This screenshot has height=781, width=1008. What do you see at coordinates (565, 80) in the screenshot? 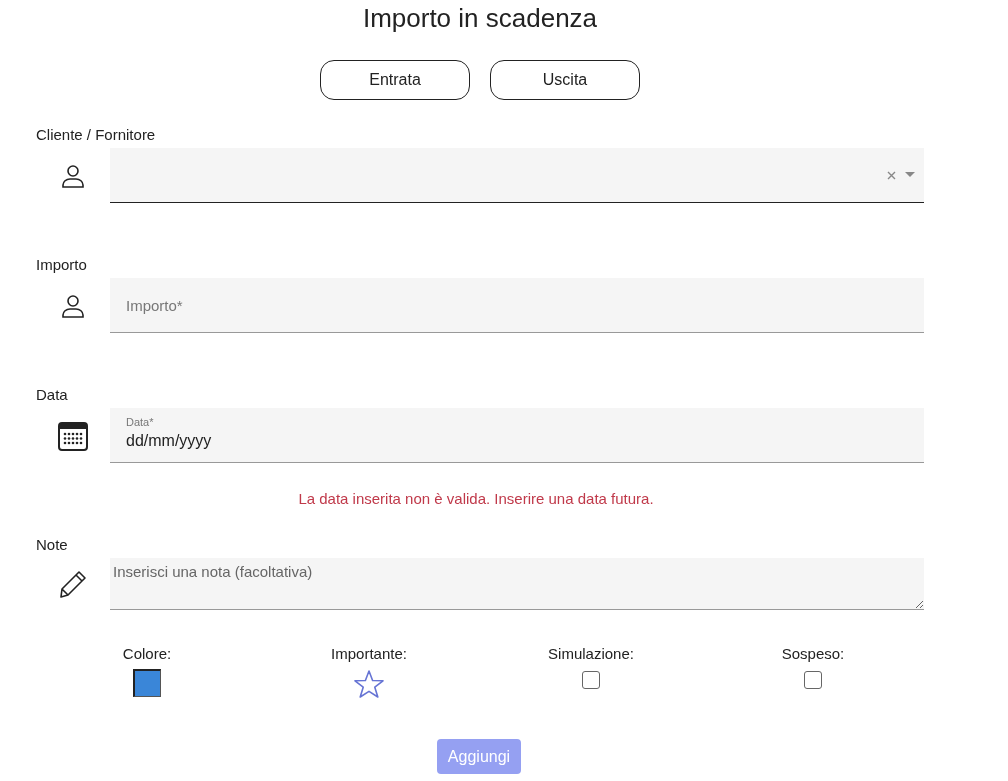
I see `type-button: Uscita` at bounding box center [565, 80].